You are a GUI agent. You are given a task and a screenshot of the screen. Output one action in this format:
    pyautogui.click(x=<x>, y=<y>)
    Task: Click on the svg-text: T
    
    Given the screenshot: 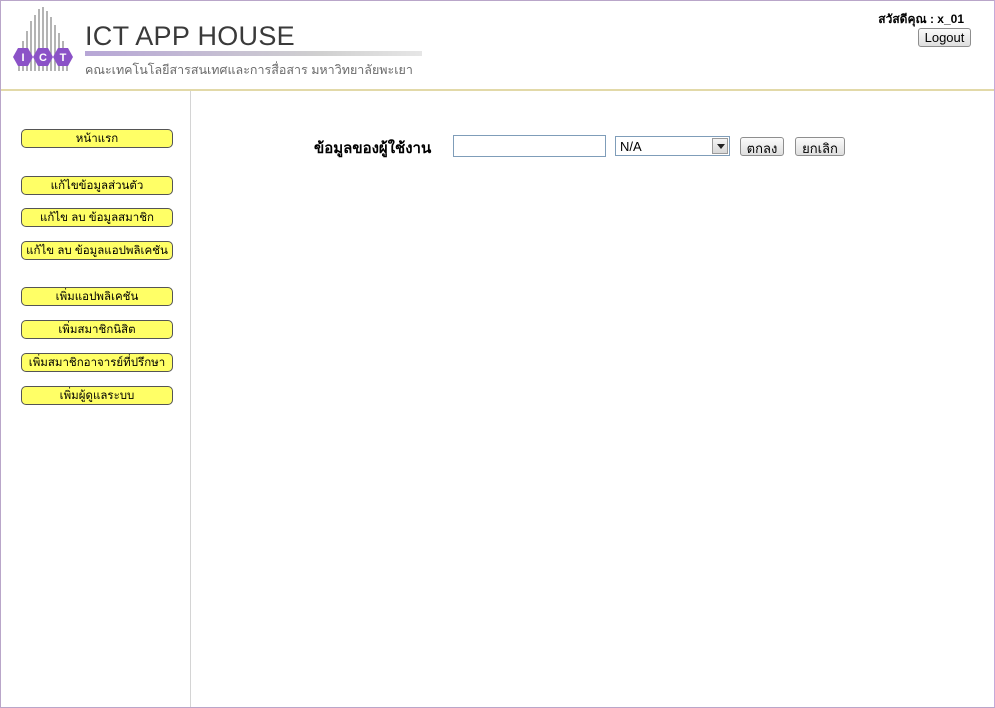 What is the action you would take?
    pyautogui.click(x=63, y=58)
    